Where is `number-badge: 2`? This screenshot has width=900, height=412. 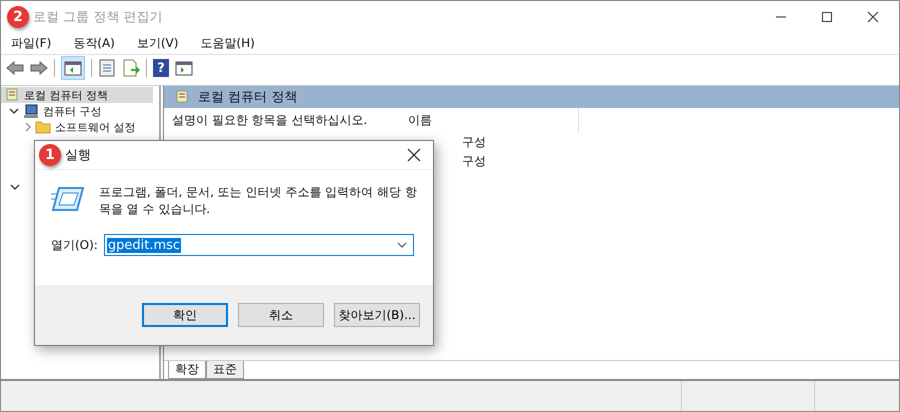
number-badge: 2 is located at coordinates (18, 17).